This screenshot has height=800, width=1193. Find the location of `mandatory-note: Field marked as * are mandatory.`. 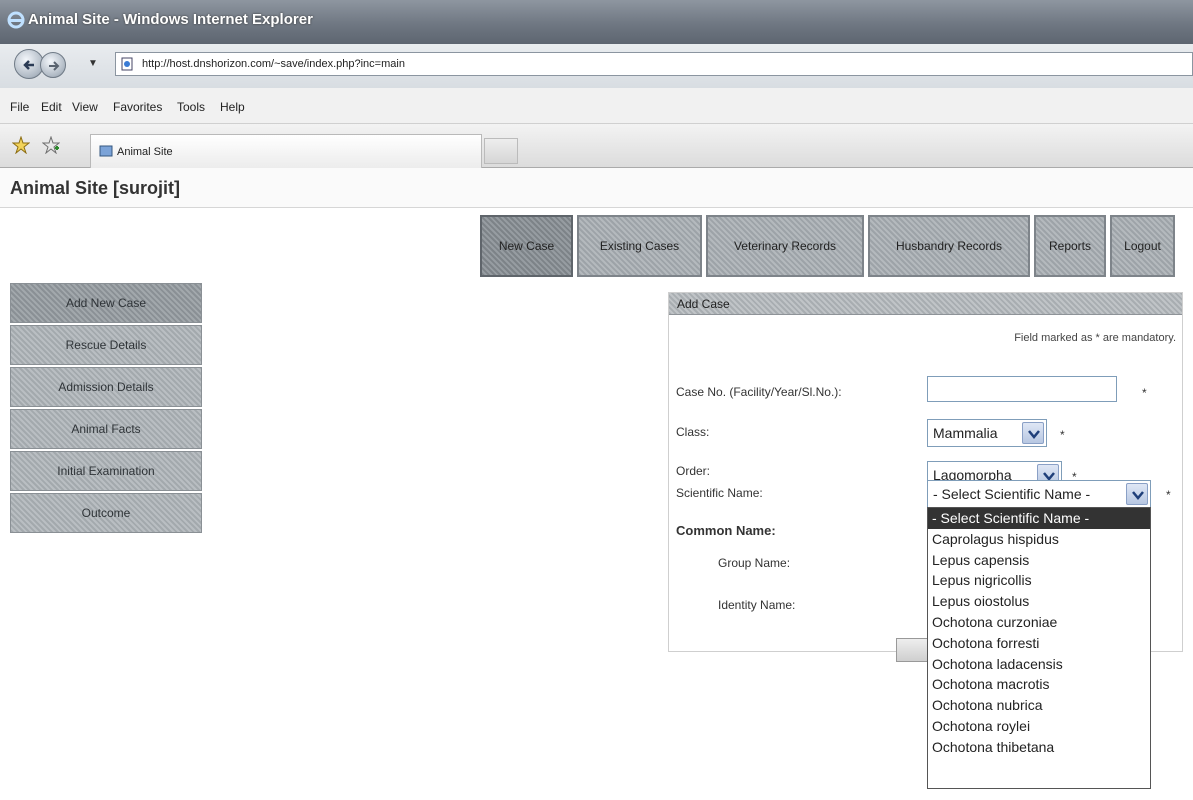

mandatory-note: Field marked as * are mandatory. is located at coordinates (1095, 338).